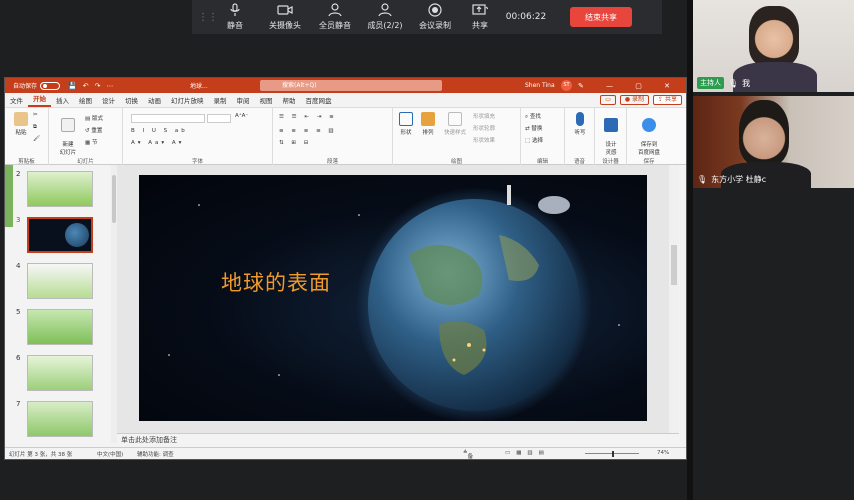 Image resolution: width=854 pixels, height=500 pixels. Describe the element at coordinates (39, 100) in the screenshot. I see `tab-home: 开始` at that location.